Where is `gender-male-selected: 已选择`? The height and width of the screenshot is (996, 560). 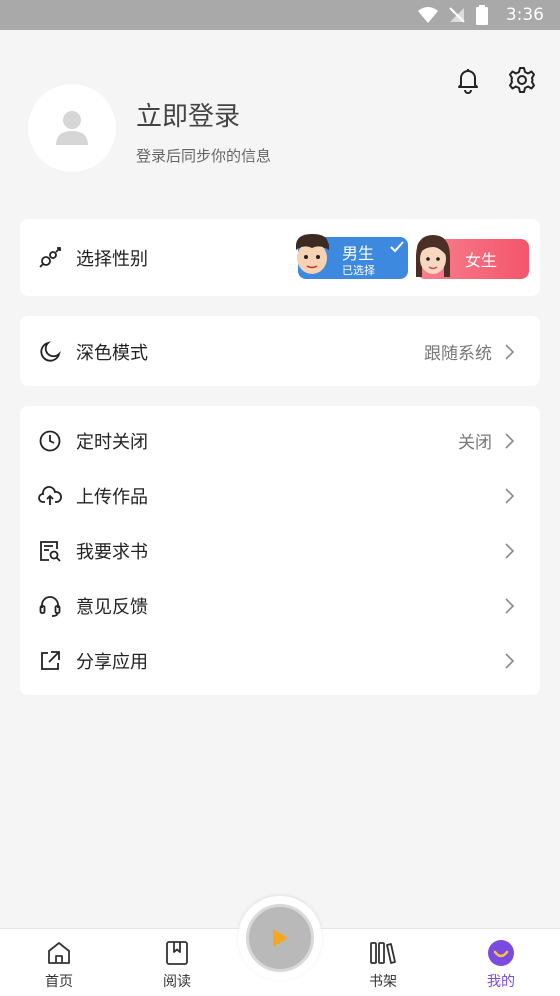 gender-male-selected: 已选择 is located at coordinates (358, 270).